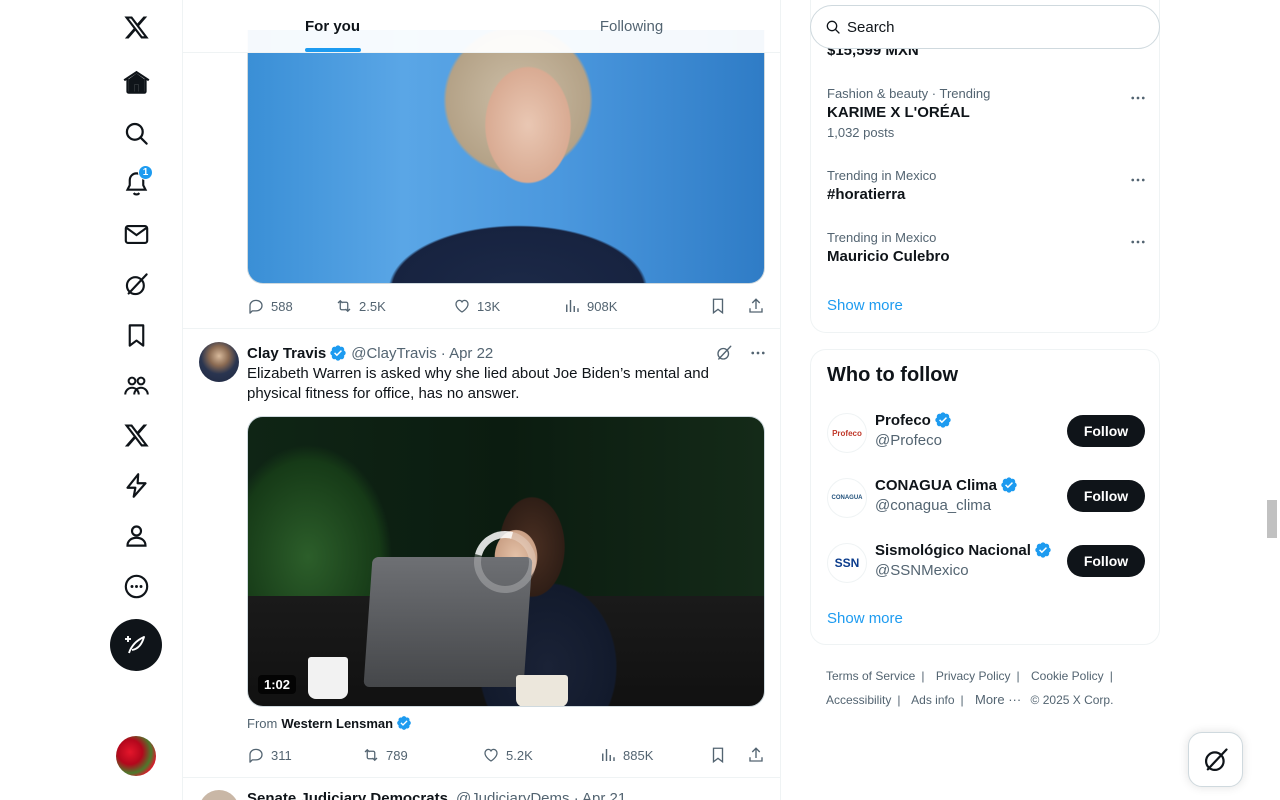 This screenshot has width=1280, height=800. Describe the element at coordinates (136, 183) in the screenshot. I see `notifications-bell-icon: 1` at that location.